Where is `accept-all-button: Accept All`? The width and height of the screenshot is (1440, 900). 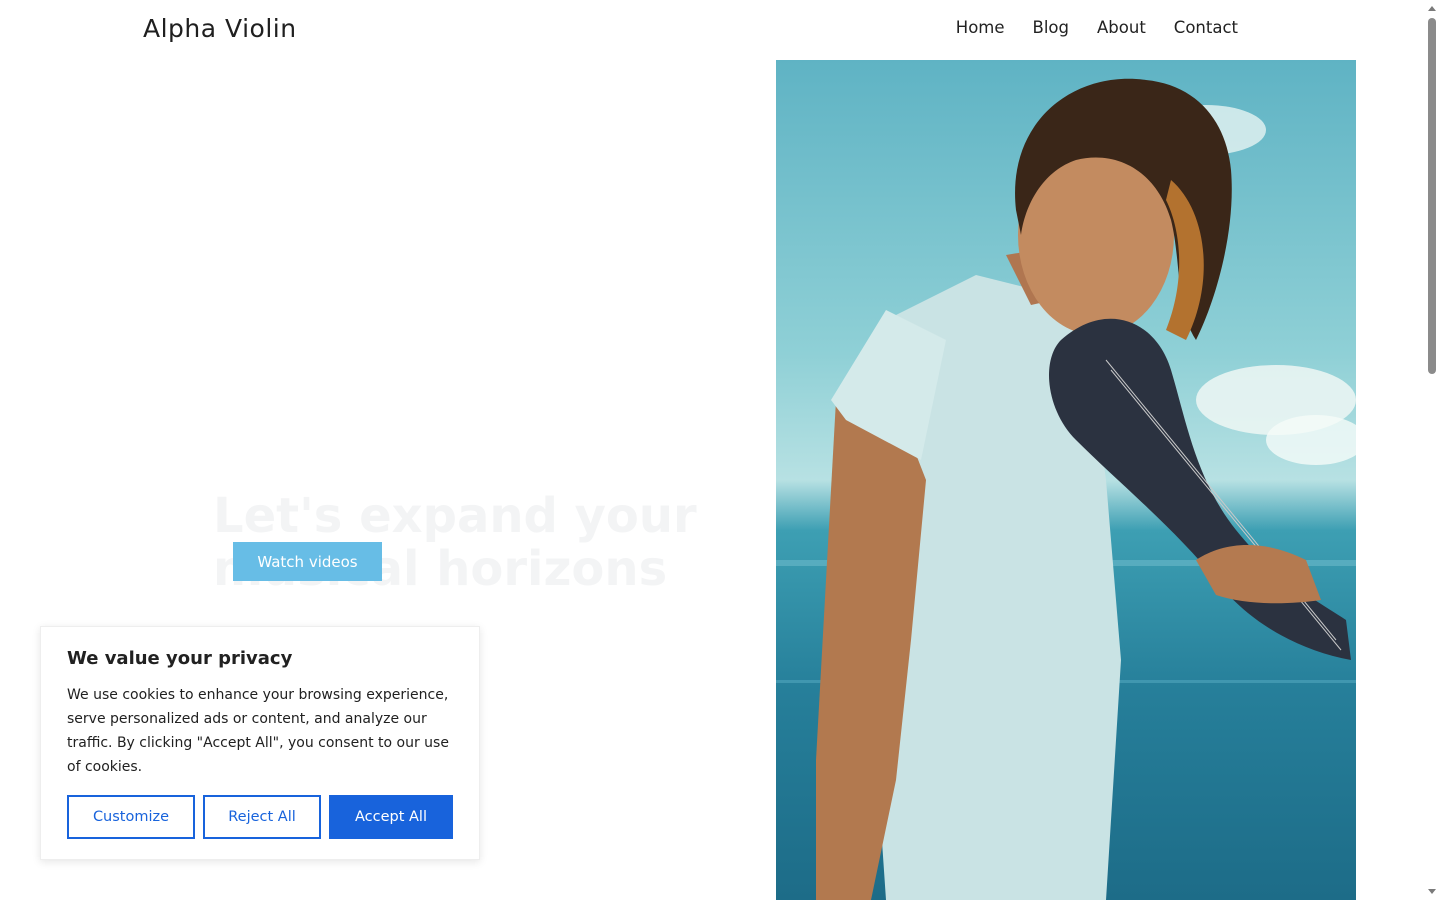
accept-all-button: Accept All is located at coordinates (391, 817).